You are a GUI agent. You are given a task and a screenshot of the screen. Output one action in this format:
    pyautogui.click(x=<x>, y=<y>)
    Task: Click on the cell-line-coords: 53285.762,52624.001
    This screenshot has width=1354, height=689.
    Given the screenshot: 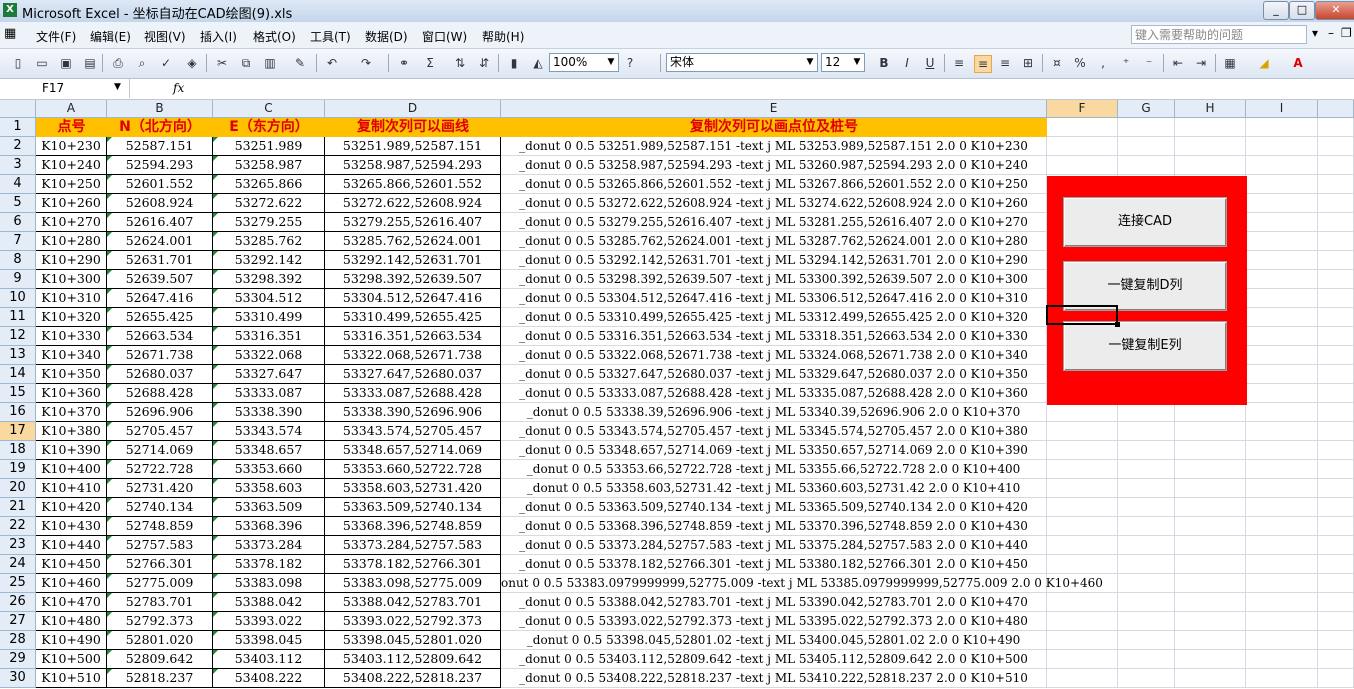 What is the action you would take?
    pyautogui.click(x=413, y=241)
    